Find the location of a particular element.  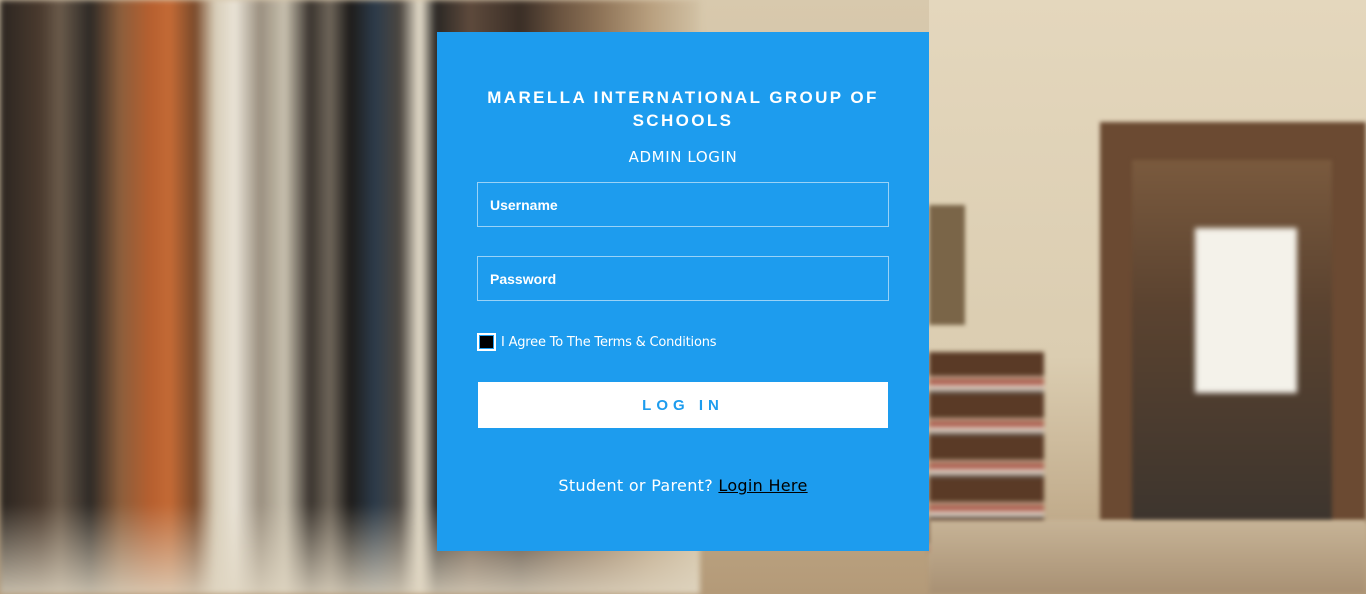

window-background is located at coordinates (1246, 310).